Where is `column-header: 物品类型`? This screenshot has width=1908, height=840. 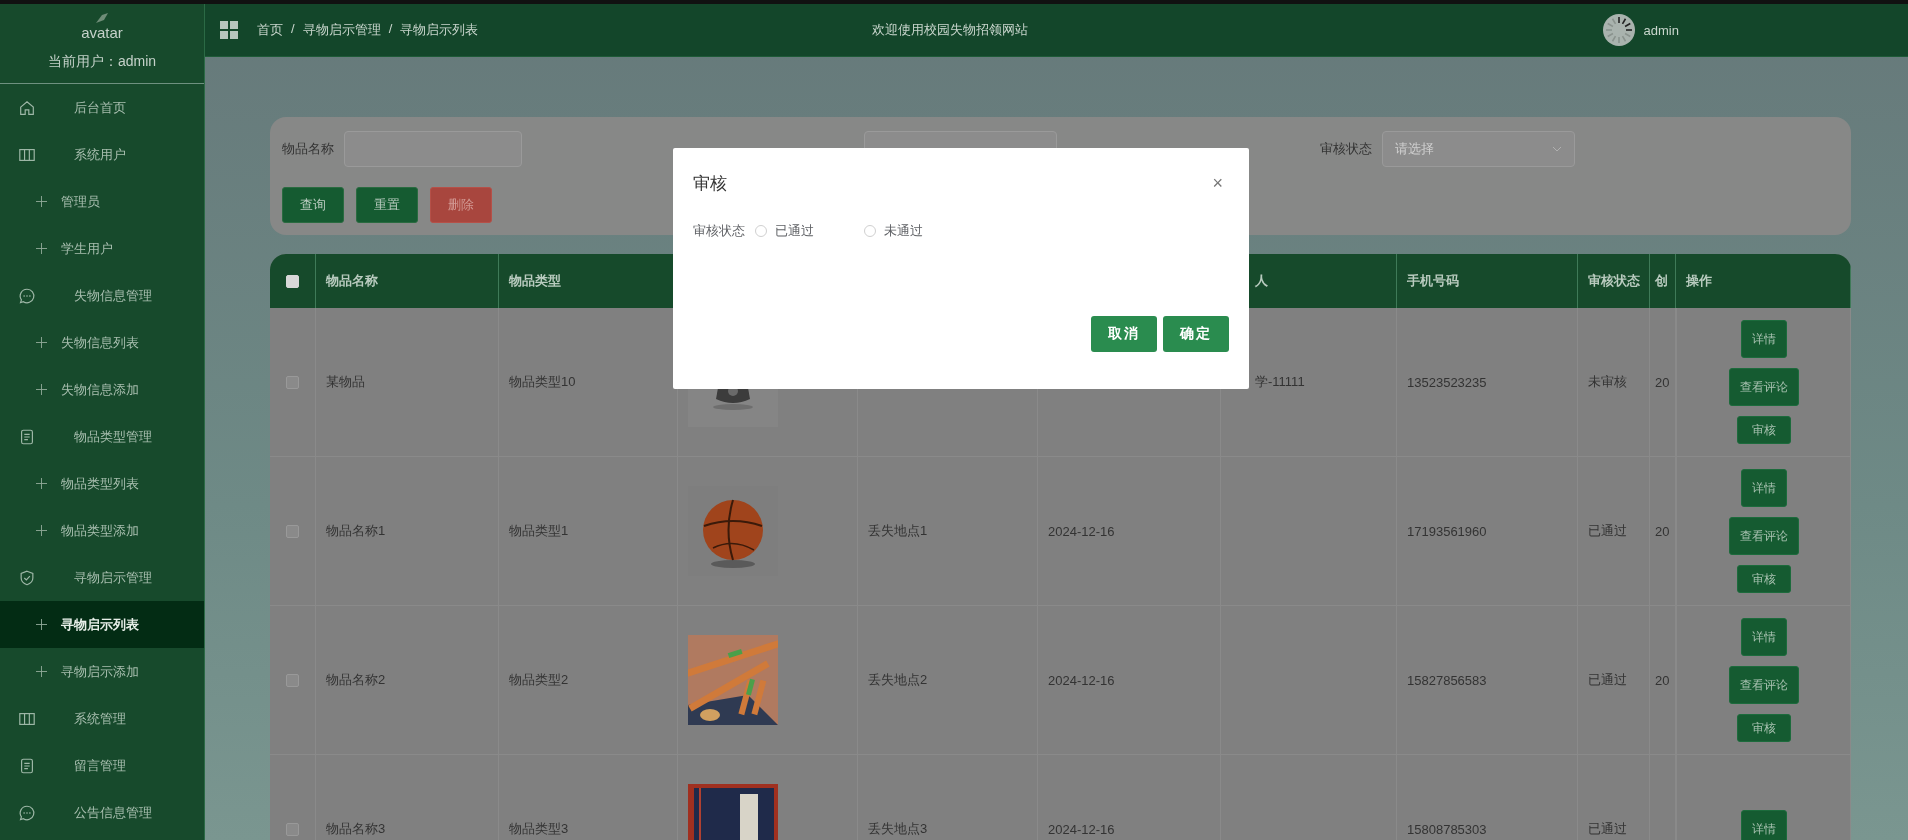 column-header: 物品类型 is located at coordinates (535, 281).